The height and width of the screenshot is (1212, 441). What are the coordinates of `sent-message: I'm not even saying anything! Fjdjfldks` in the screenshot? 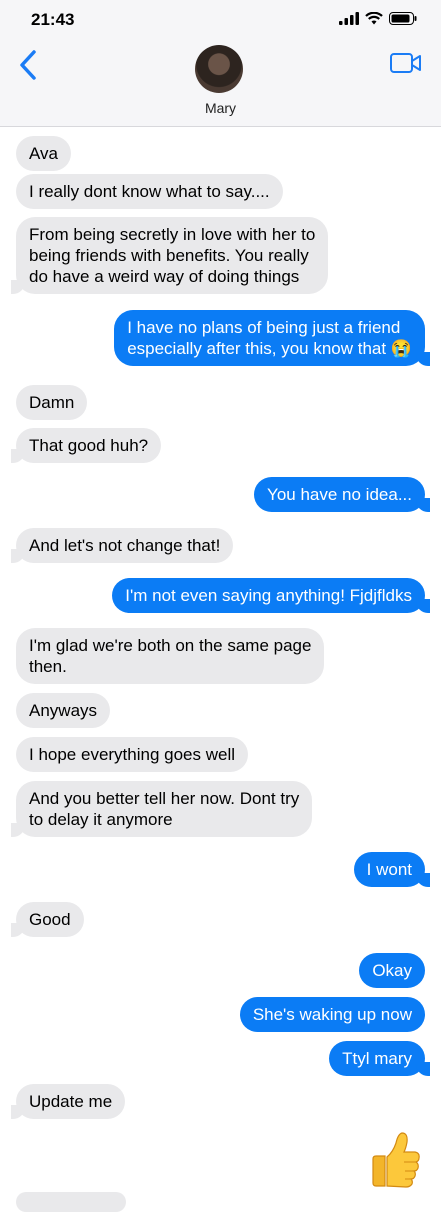 It's located at (271, 595).